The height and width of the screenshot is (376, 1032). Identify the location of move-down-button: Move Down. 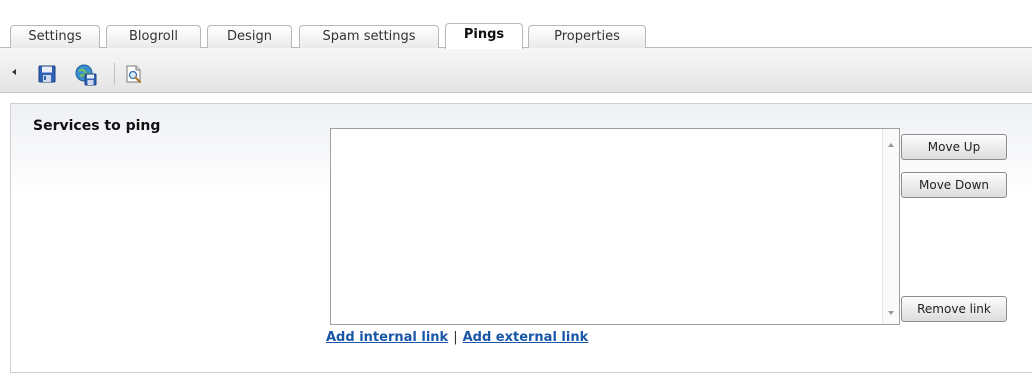
(954, 185).